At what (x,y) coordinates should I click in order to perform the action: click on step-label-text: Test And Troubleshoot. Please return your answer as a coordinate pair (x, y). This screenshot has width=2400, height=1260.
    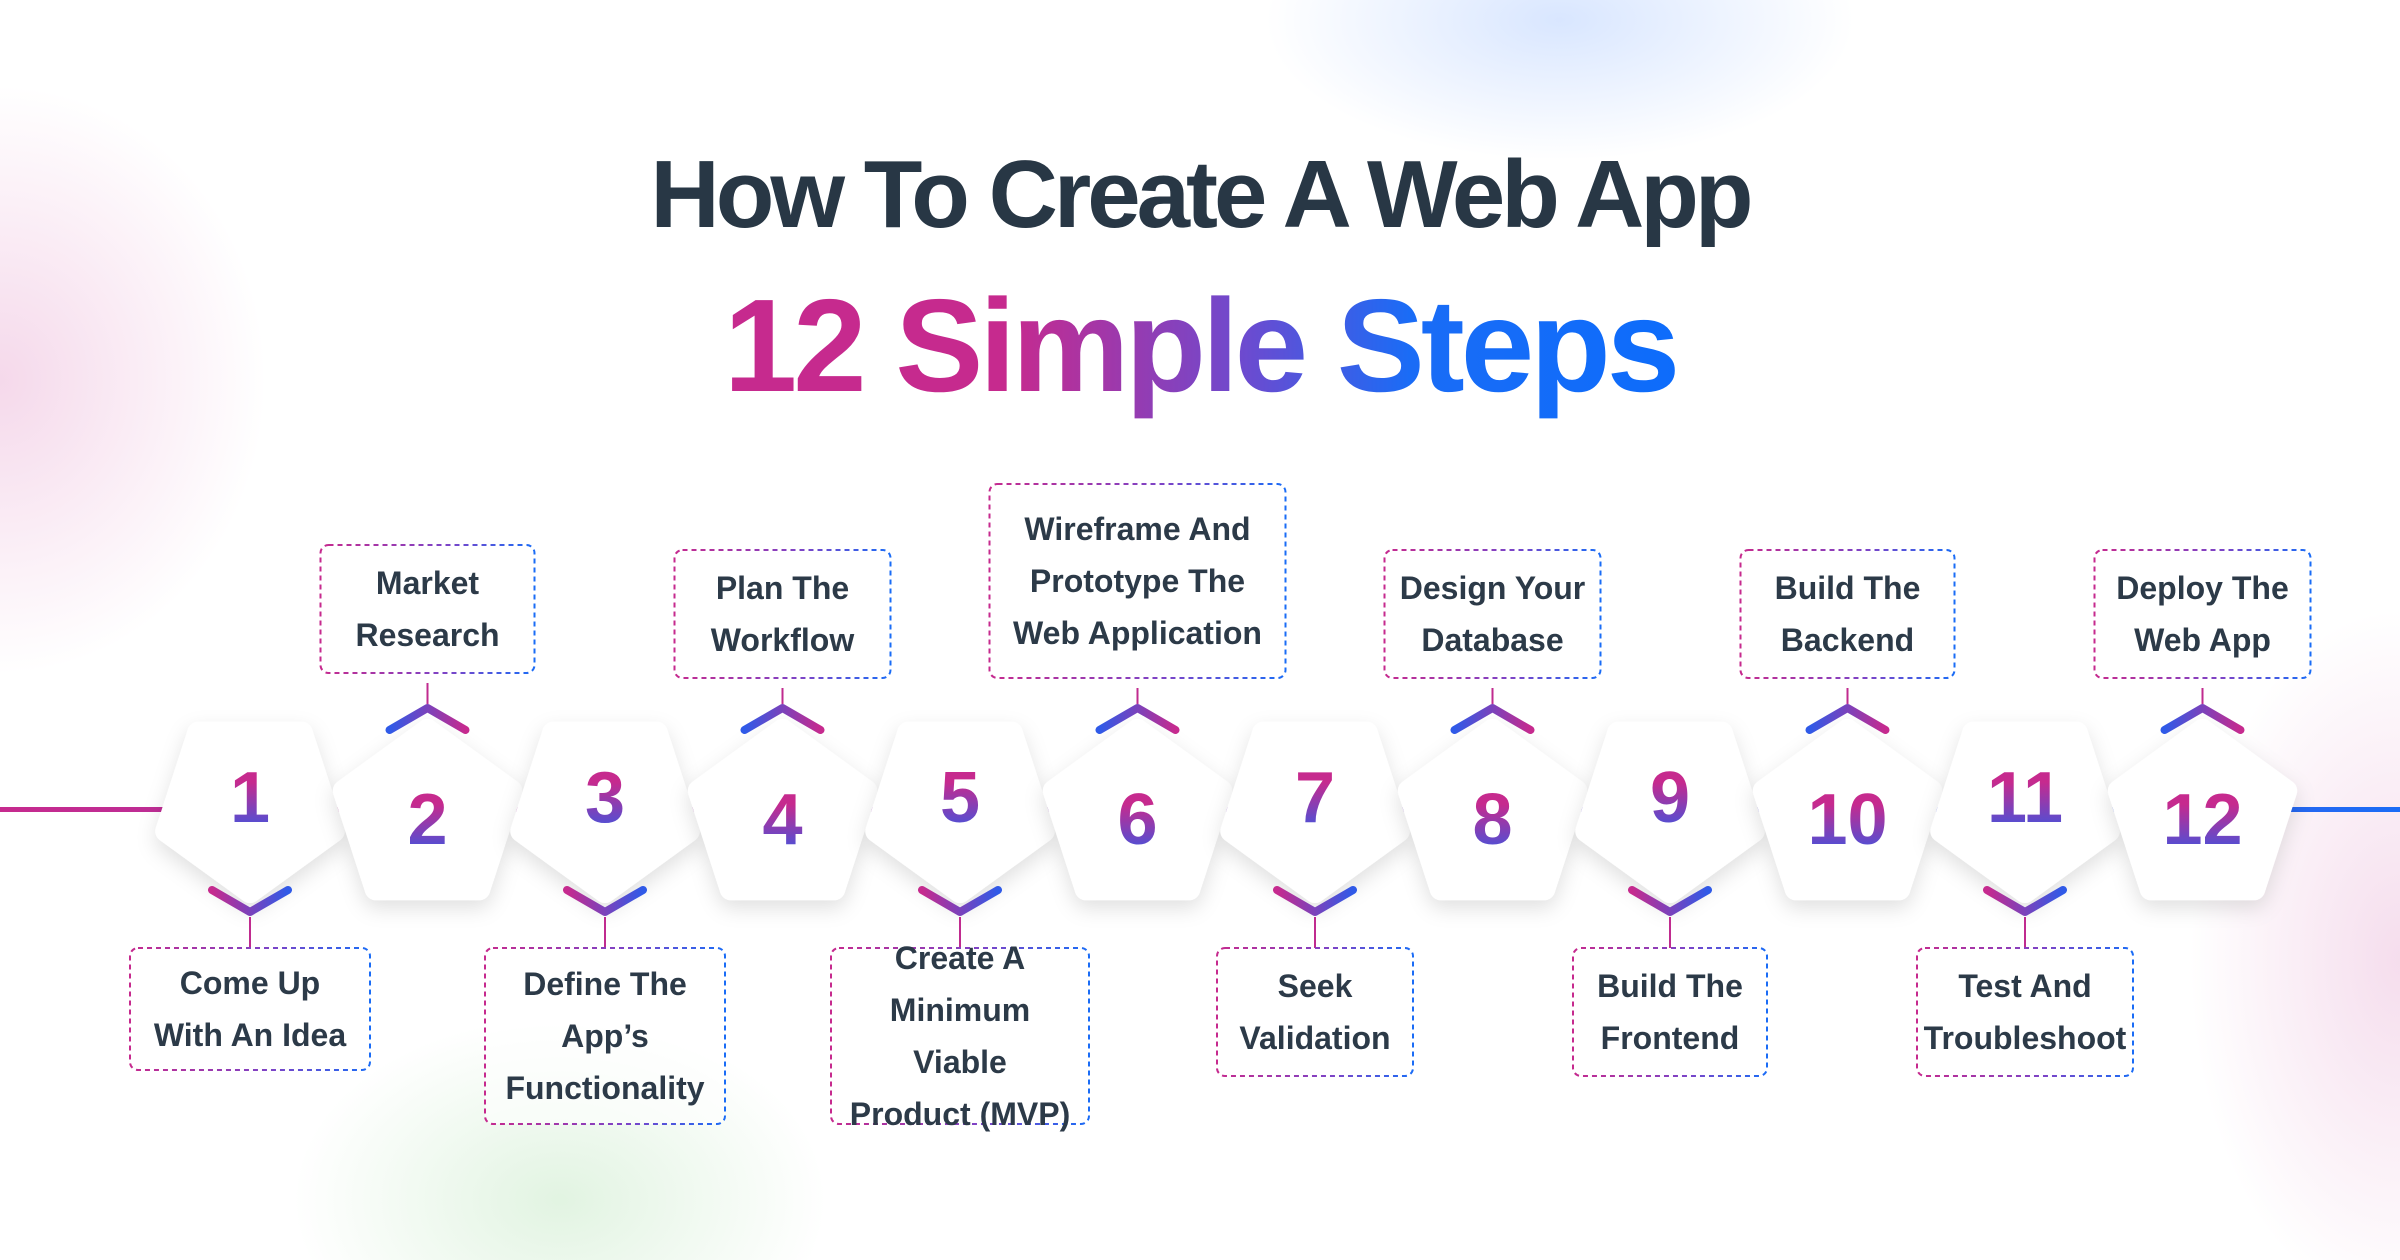
    Looking at the image, I should click on (2025, 1012).